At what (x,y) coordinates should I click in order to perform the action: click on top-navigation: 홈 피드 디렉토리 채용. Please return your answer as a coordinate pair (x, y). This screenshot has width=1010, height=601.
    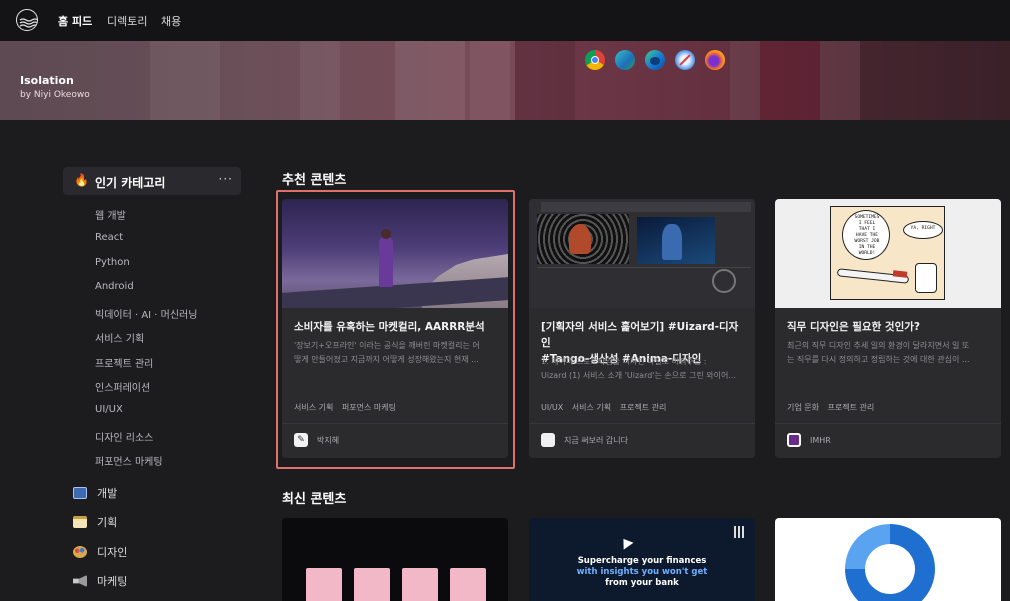
    Looking at the image, I should click on (505, 20).